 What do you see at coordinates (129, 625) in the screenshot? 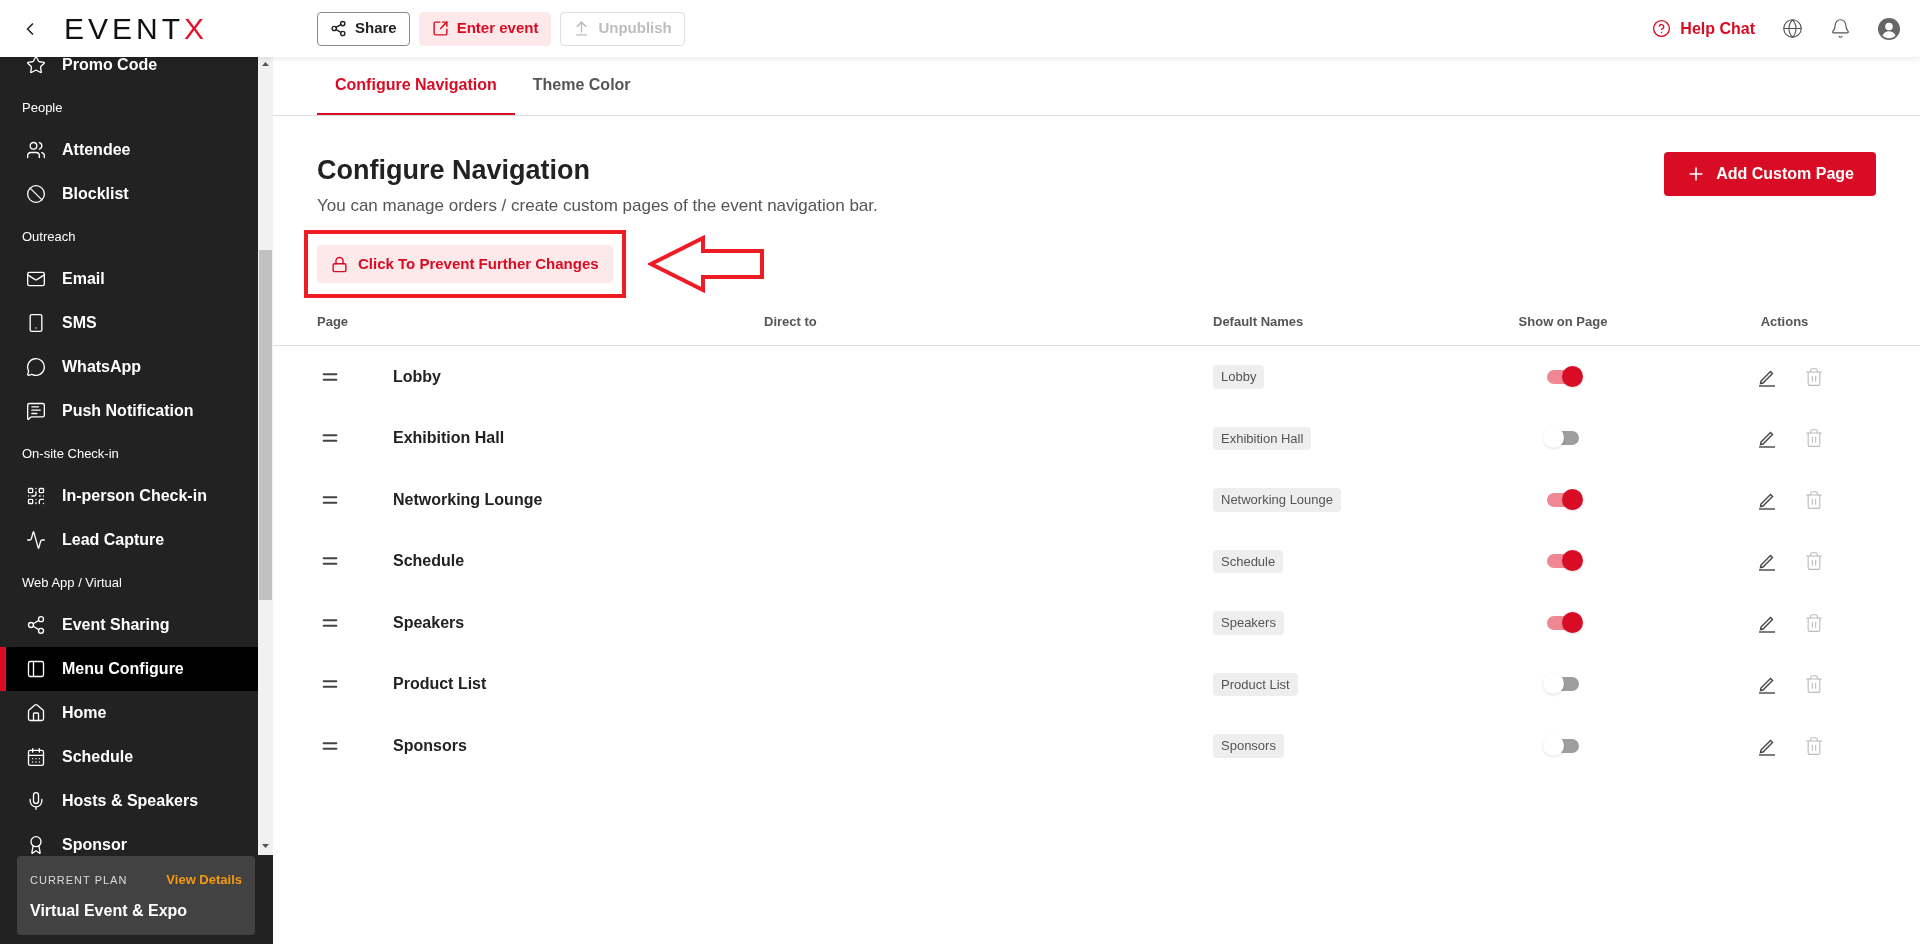
I see `sidebar-item: Event Sharing` at bounding box center [129, 625].